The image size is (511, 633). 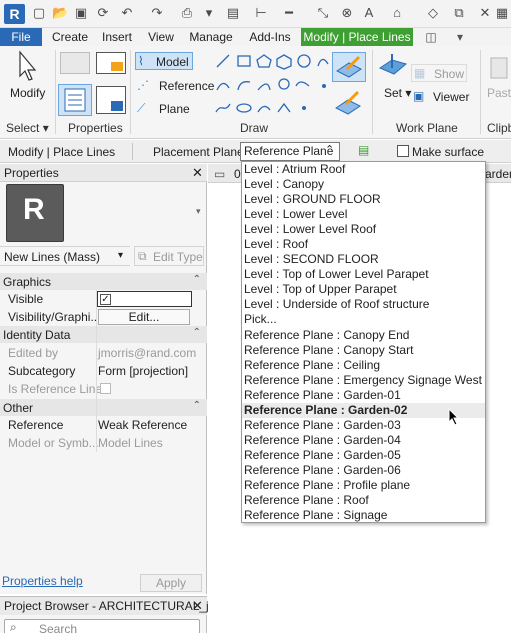 What do you see at coordinates (363, 335) in the screenshot?
I see `dropdown-item: Reference Plane : Canopy End` at bounding box center [363, 335].